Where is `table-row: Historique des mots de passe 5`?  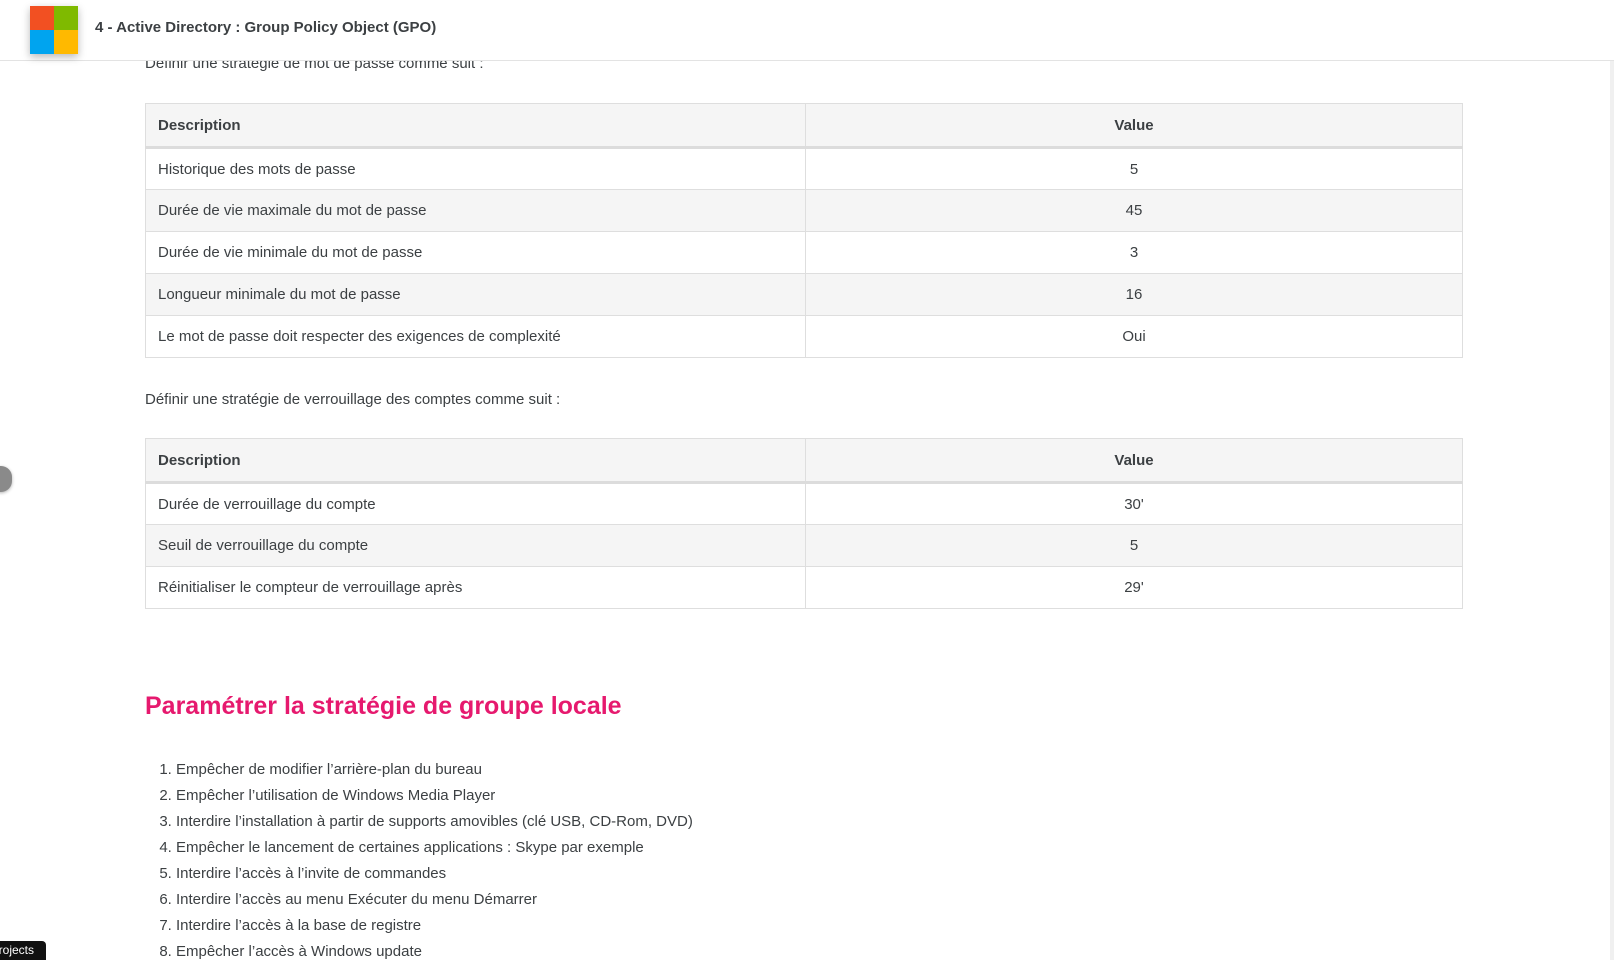
table-row: Historique des mots de passe 5 is located at coordinates (804, 168).